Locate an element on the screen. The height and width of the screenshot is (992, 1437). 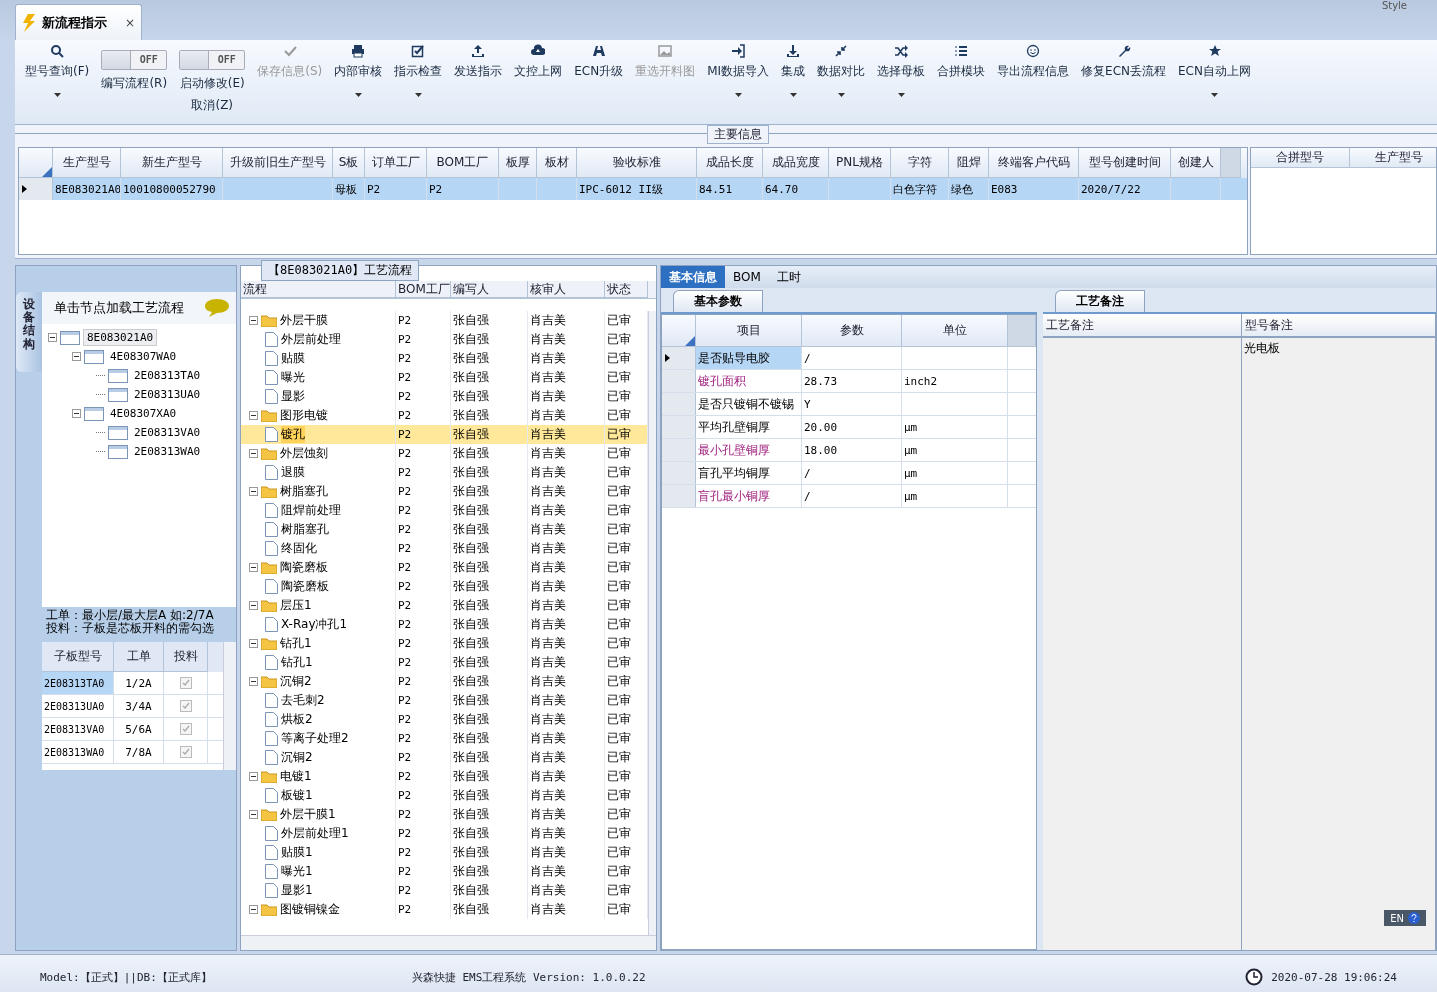
toolbar-button: ECN自动上网 is located at coordinates (1214, 82).